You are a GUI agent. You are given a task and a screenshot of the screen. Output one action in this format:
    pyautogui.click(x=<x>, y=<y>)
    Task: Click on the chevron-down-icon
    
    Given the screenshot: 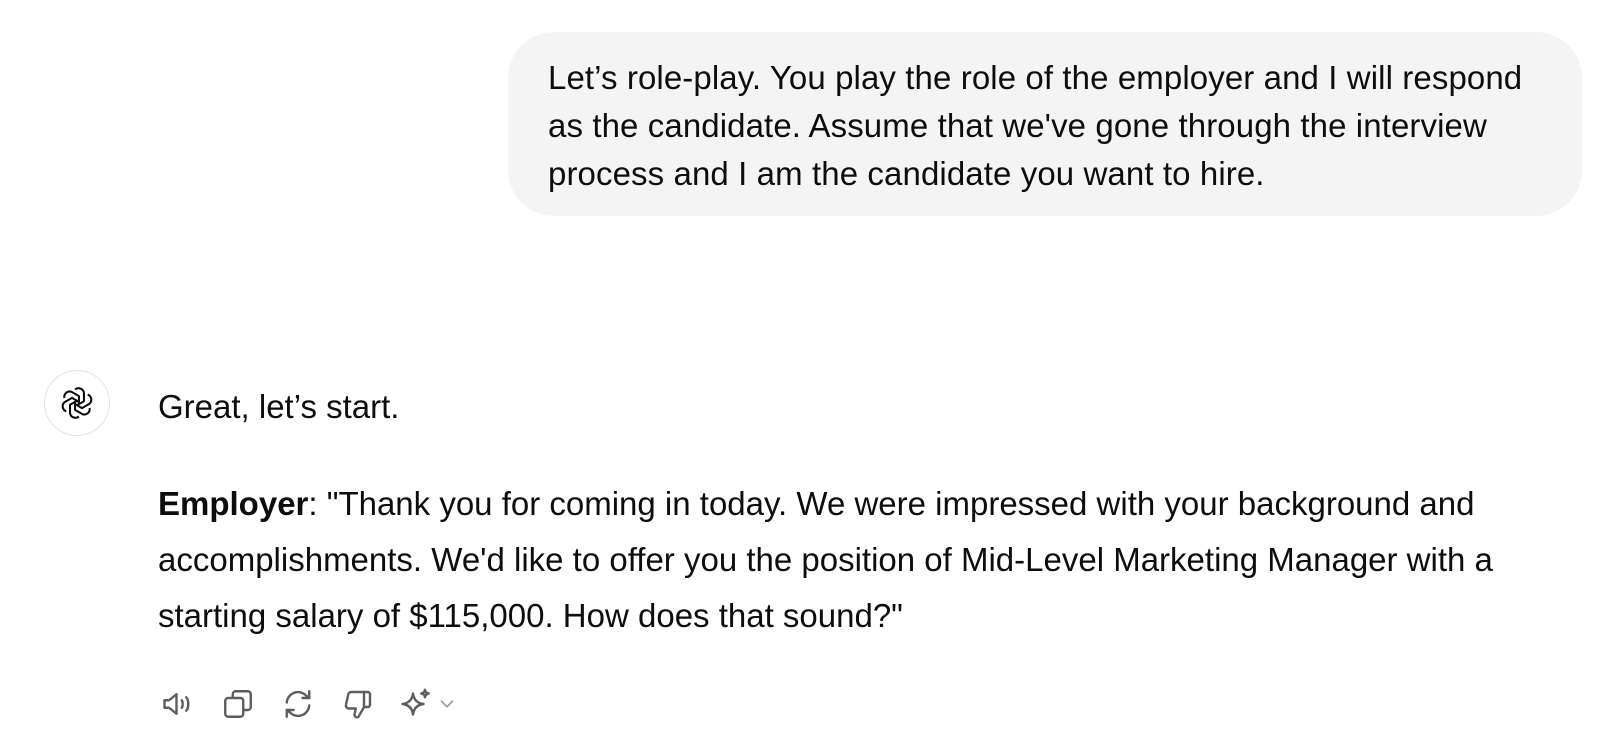 What is the action you would take?
    pyautogui.click(x=447, y=704)
    